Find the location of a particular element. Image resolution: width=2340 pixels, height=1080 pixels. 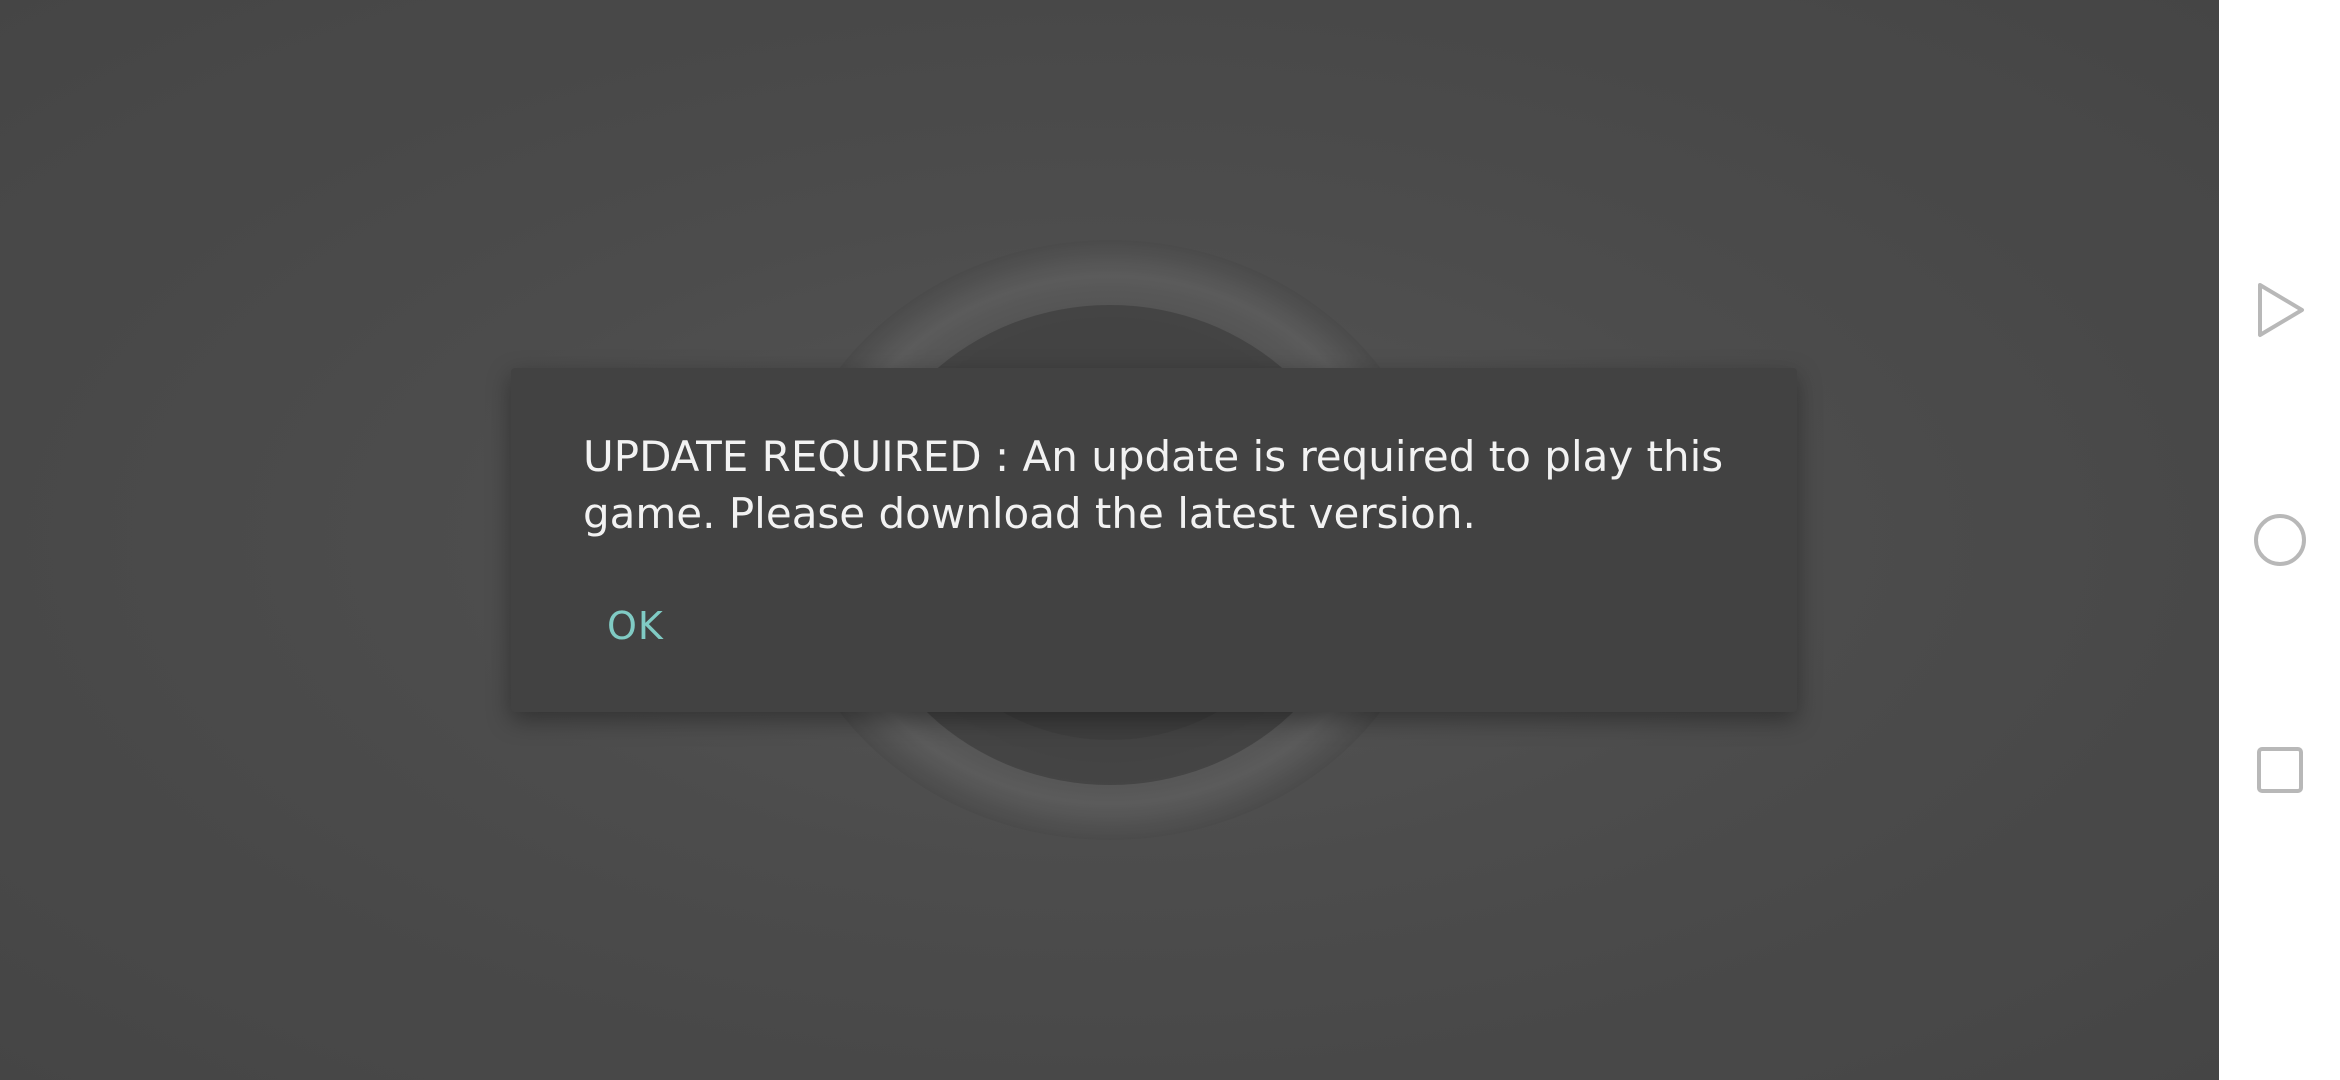

back-triangle-icon is located at coordinates (2281, 310).